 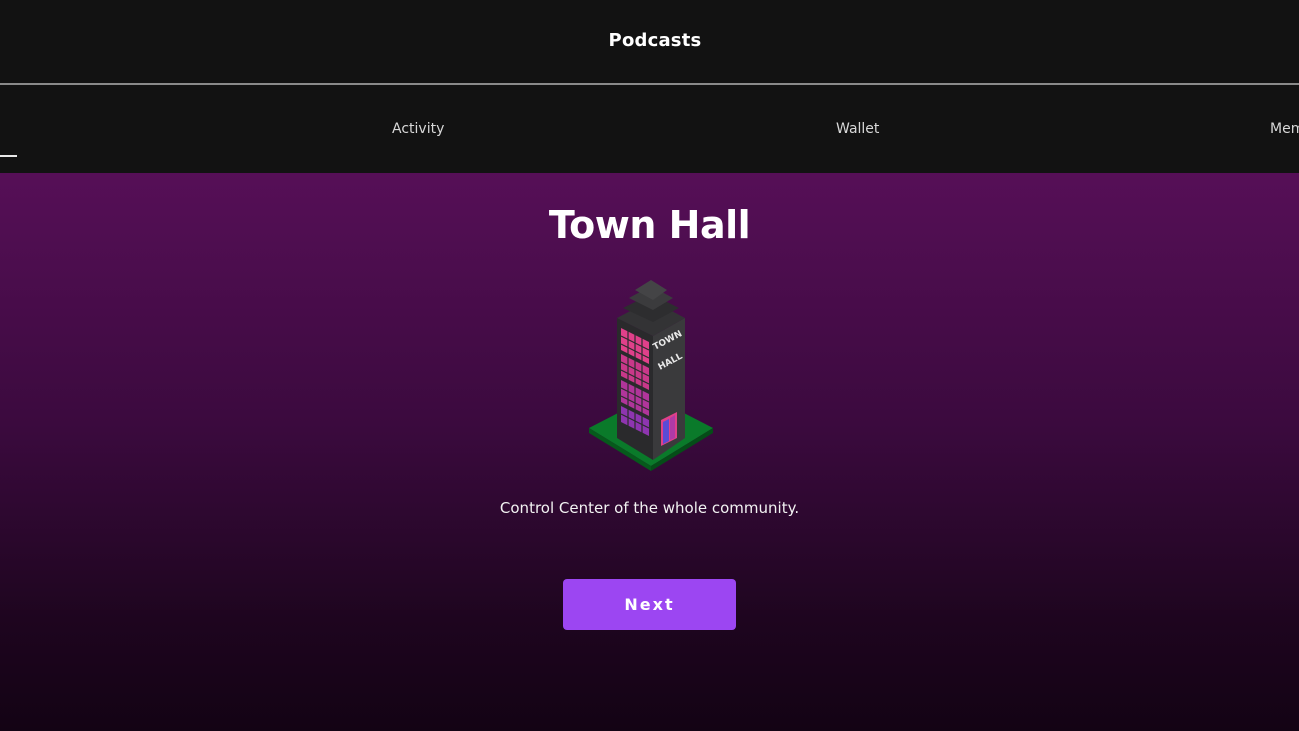 What do you see at coordinates (649, 604) in the screenshot?
I see `next-button: Next` at bounding box center [649, 604].